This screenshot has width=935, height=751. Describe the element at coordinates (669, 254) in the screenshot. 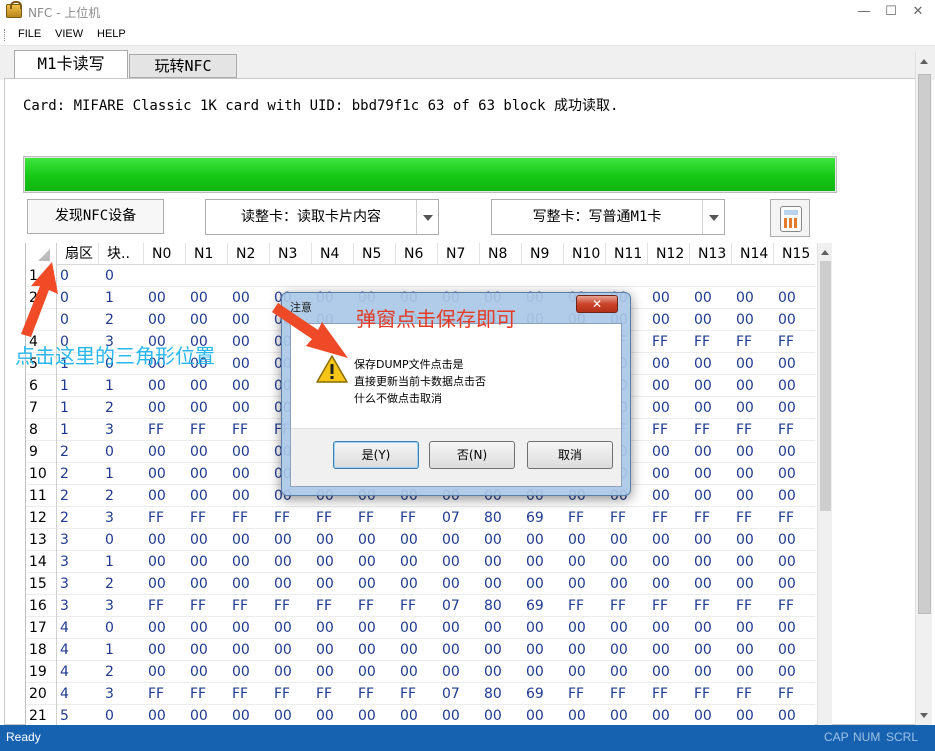

I see `column-header: N12` at that location.